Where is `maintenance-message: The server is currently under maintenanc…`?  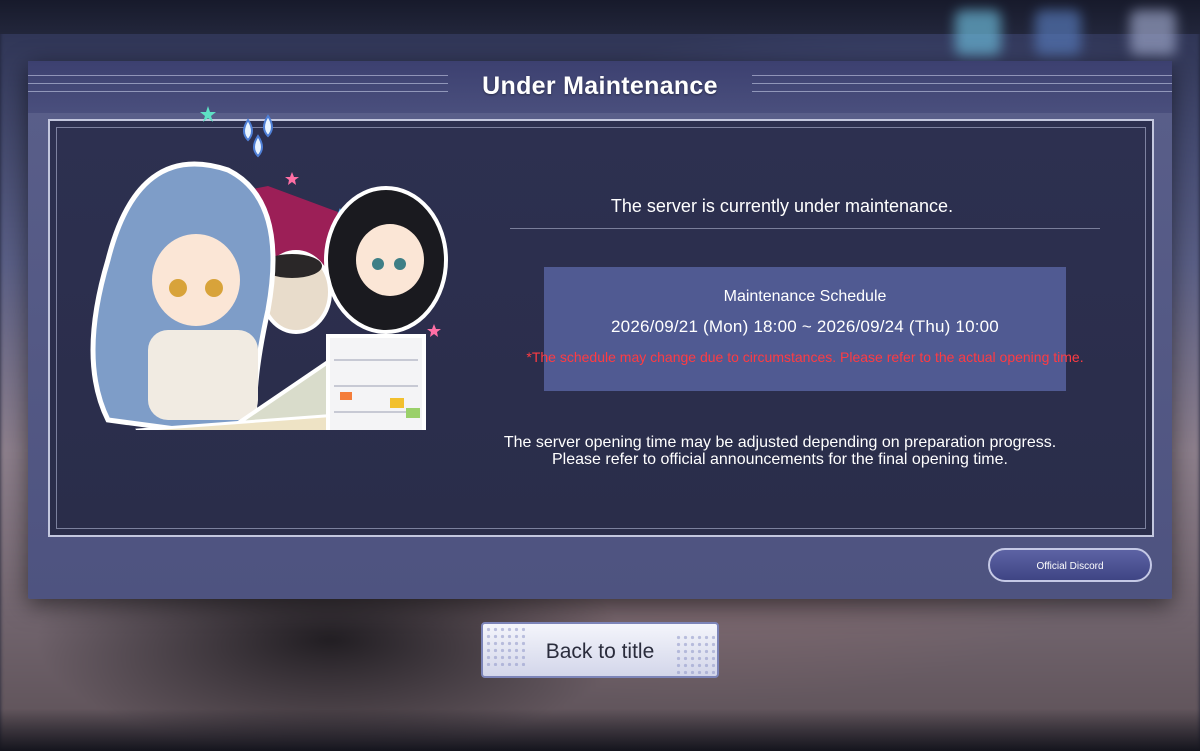 maintenance-message: The server is currently under maintenanc… is located at coordinates (782, 206).